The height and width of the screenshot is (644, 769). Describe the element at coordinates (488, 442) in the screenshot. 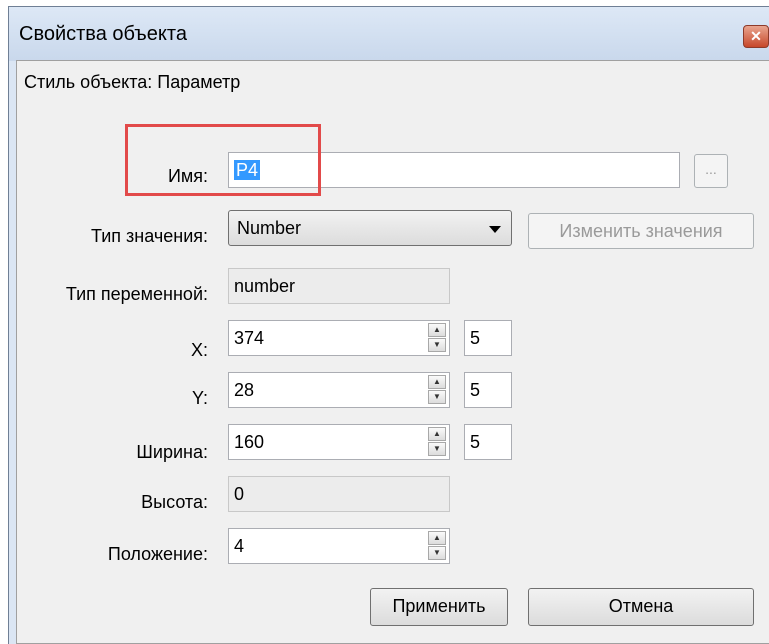

I see `width-step-input: 5` at that location.